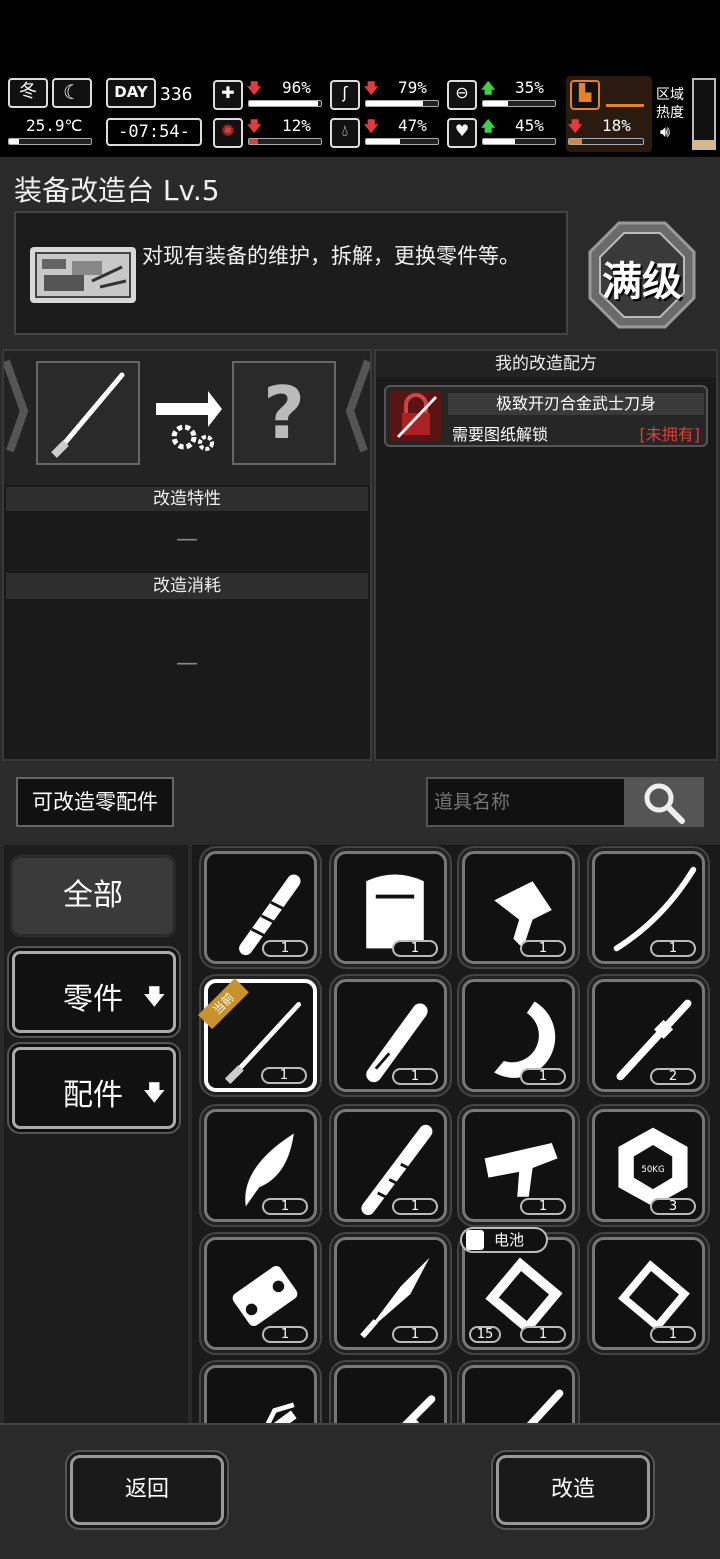 Image resolution: width=720 pixels, height=1559 pixels. I want to click on search-input, so click(526, 802).